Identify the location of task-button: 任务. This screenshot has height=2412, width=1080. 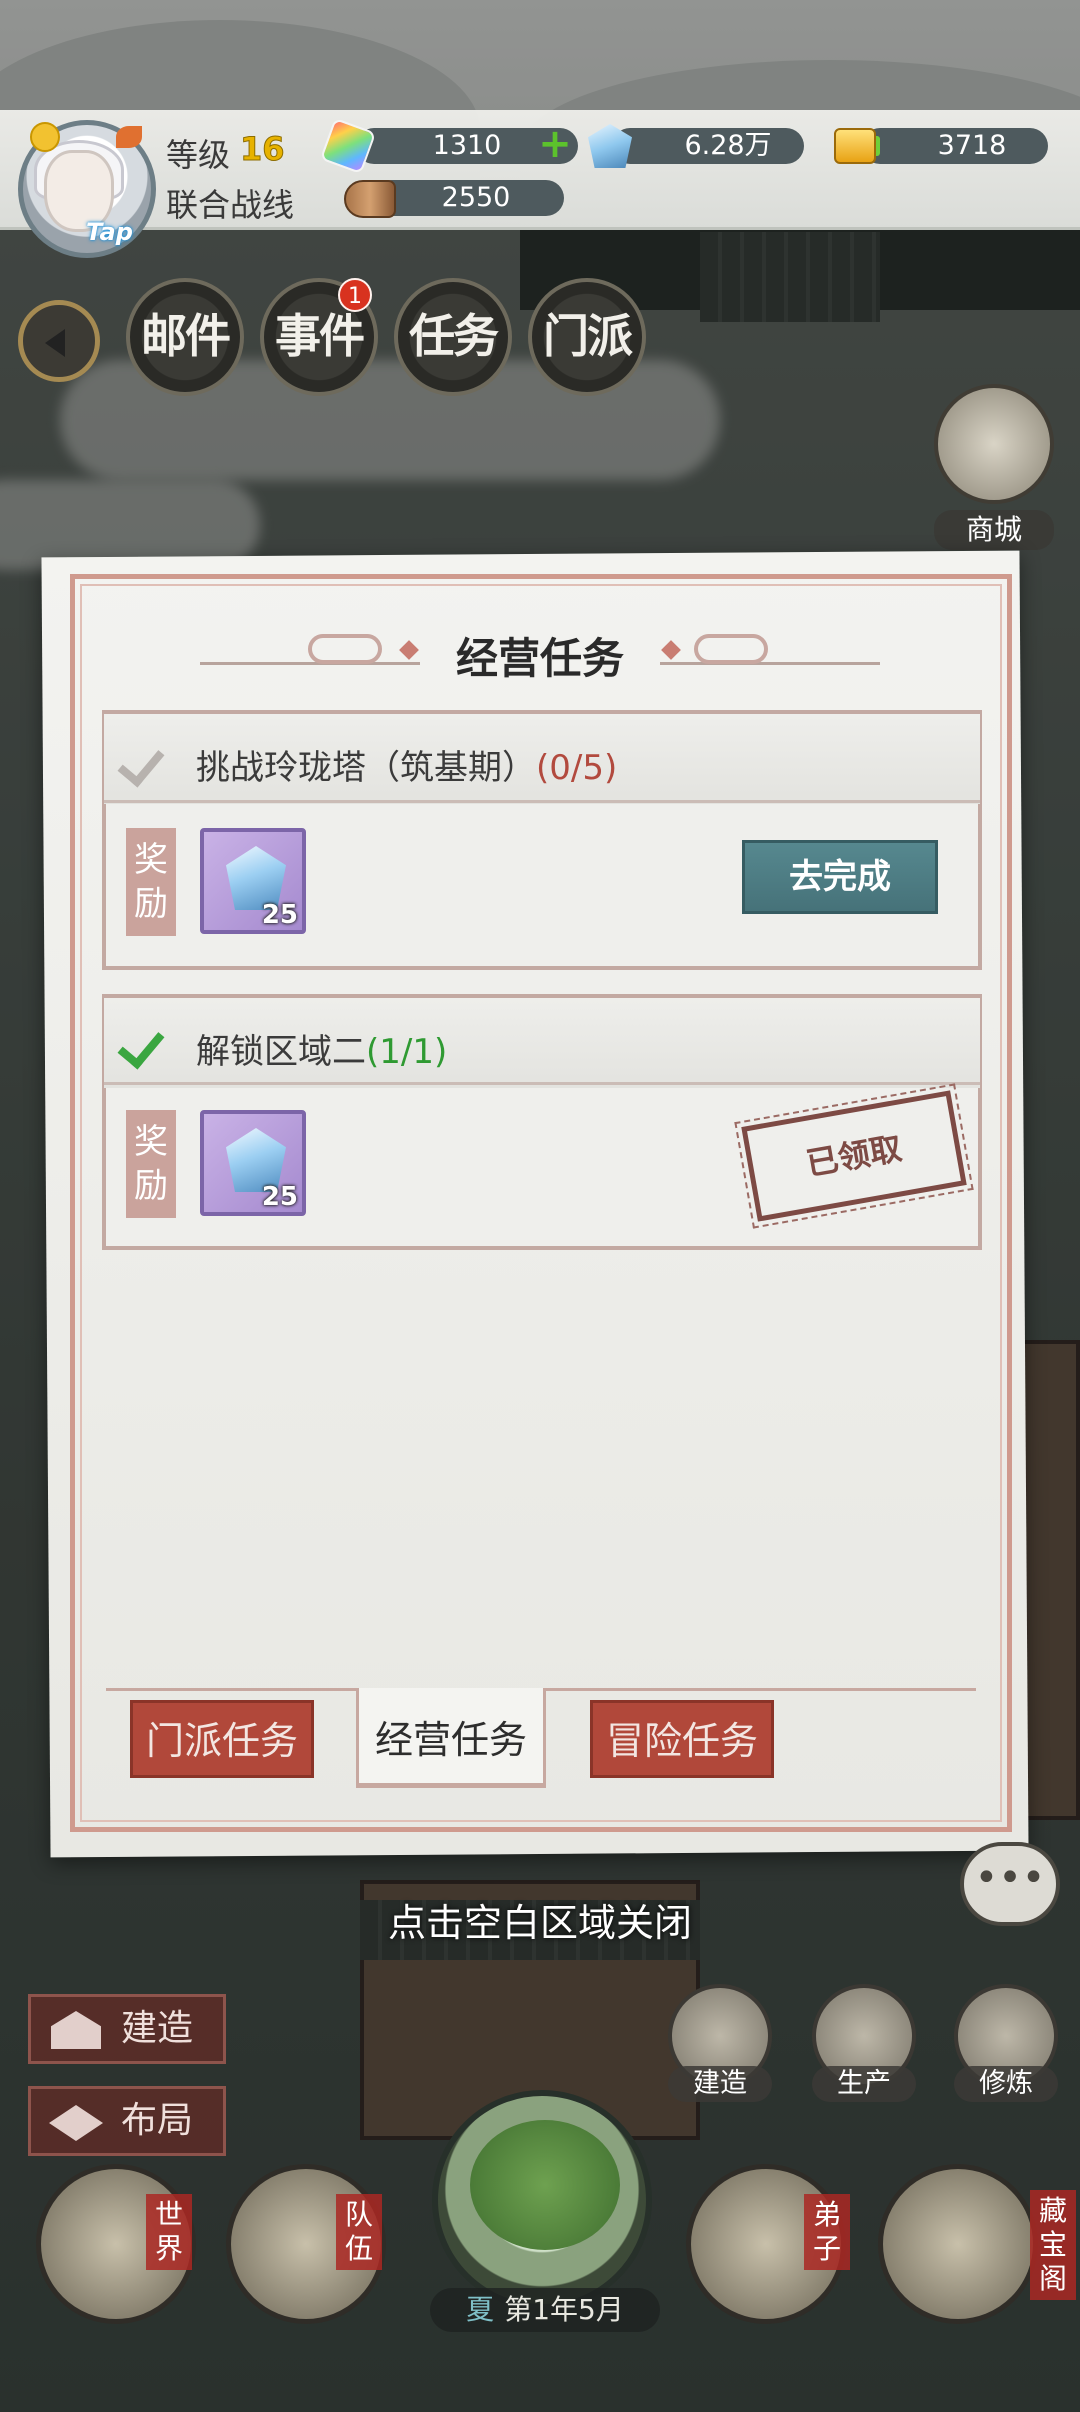
(453, 337).